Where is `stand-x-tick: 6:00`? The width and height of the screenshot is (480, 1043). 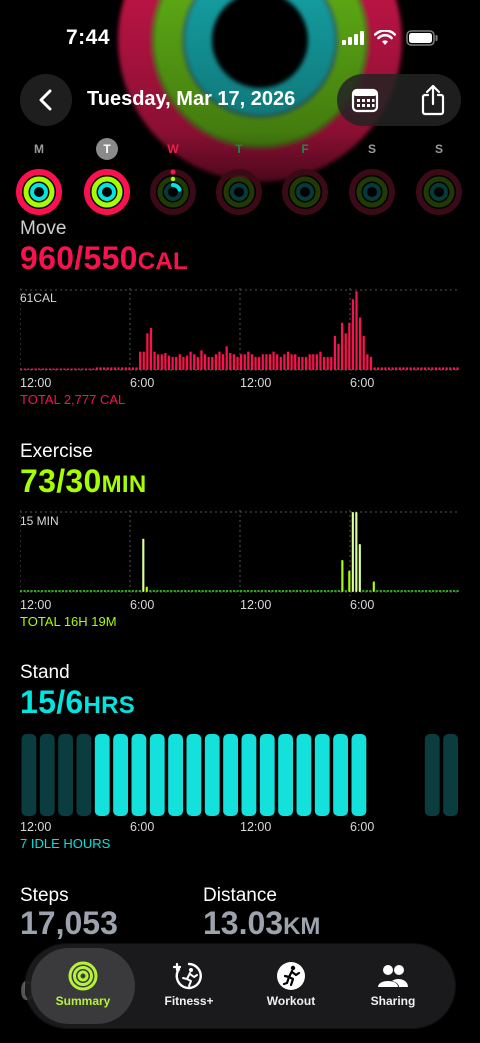 stand-x-tick: 6:00 is located at coordinates (142, 827).